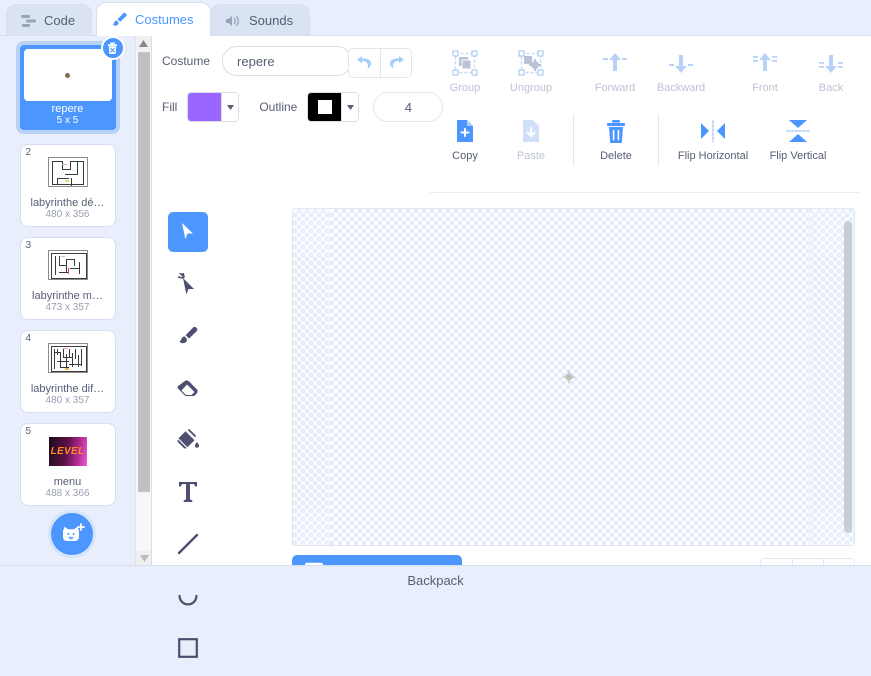 Image resolution: width=871 pixels, height=676 pixels. What do you see at coordinates (233, 21) in the screenshot?
I see `speaker-icon` at bounding box center [233, 21].